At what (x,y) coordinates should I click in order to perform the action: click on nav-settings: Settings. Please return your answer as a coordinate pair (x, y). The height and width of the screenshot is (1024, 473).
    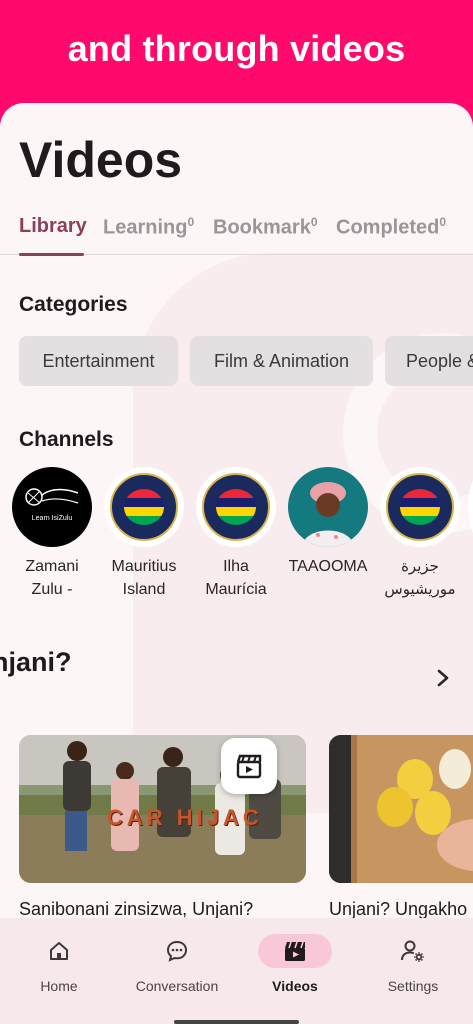
    Looking at the image, I should click on (413, 964).